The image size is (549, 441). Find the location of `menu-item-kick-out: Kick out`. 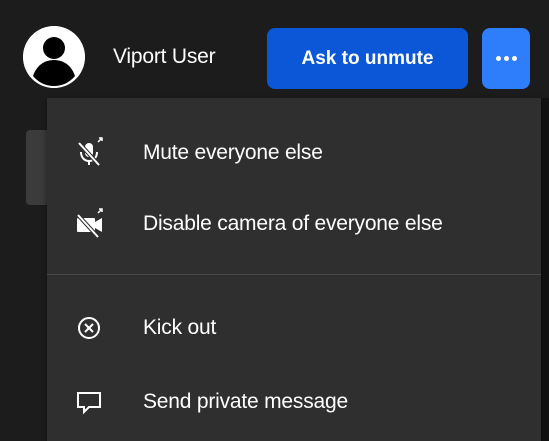

menu-item-kick-out: Kick out is located at coordinates (294, 328).